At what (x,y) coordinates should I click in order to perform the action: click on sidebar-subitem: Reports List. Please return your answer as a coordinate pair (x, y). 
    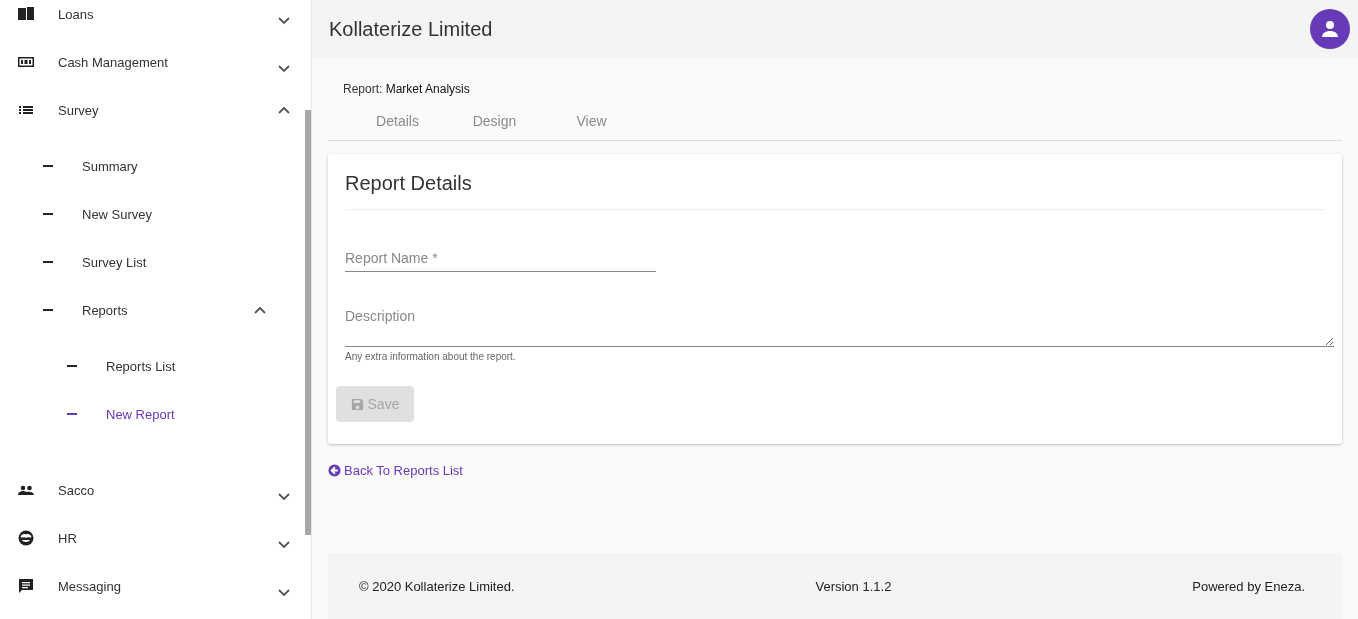
    Looking at the image, I should click on (152, 366).